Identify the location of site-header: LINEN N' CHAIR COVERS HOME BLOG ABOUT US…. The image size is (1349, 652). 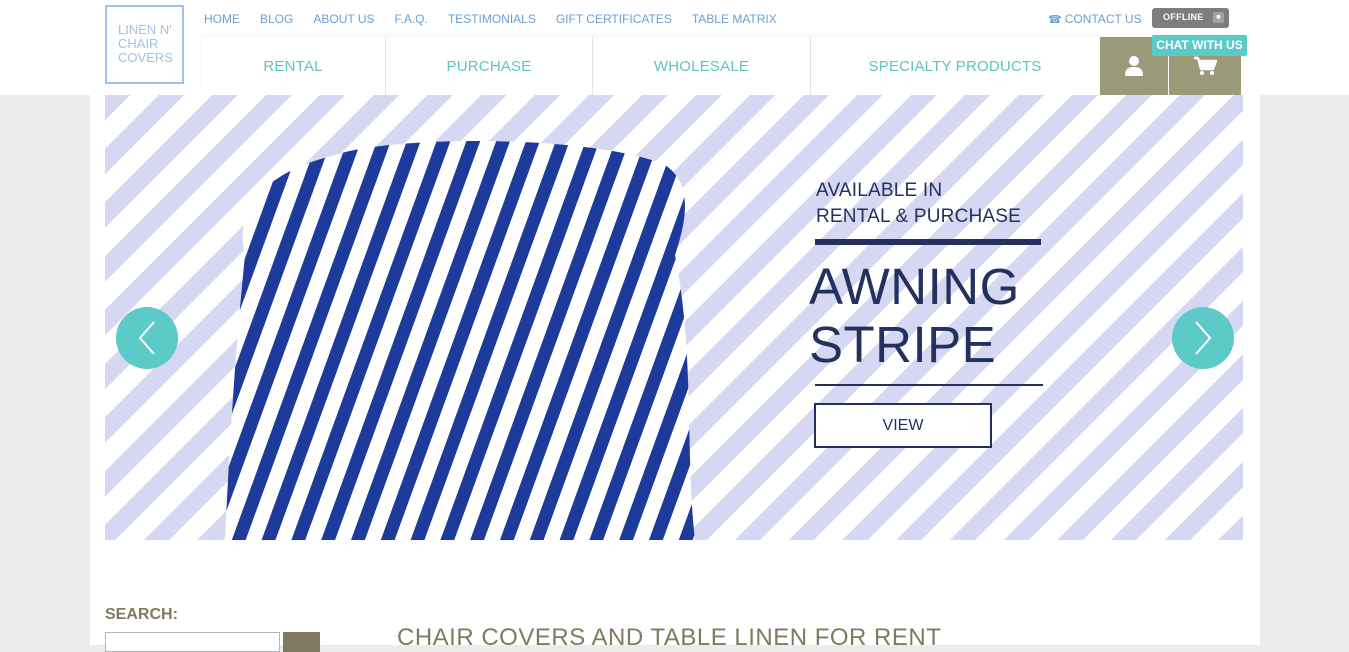
(674, 47).